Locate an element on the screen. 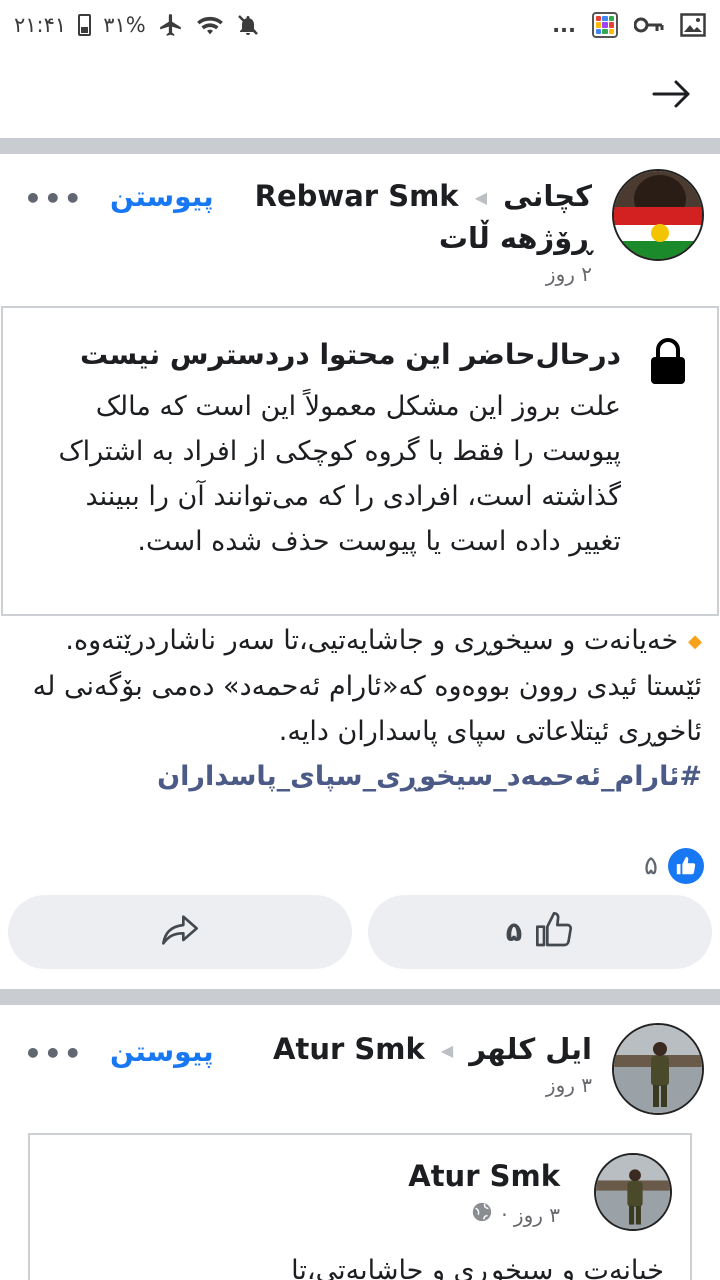 The image size is (720, 1280). back-arrow-icon is located at coordinates (672, 94).